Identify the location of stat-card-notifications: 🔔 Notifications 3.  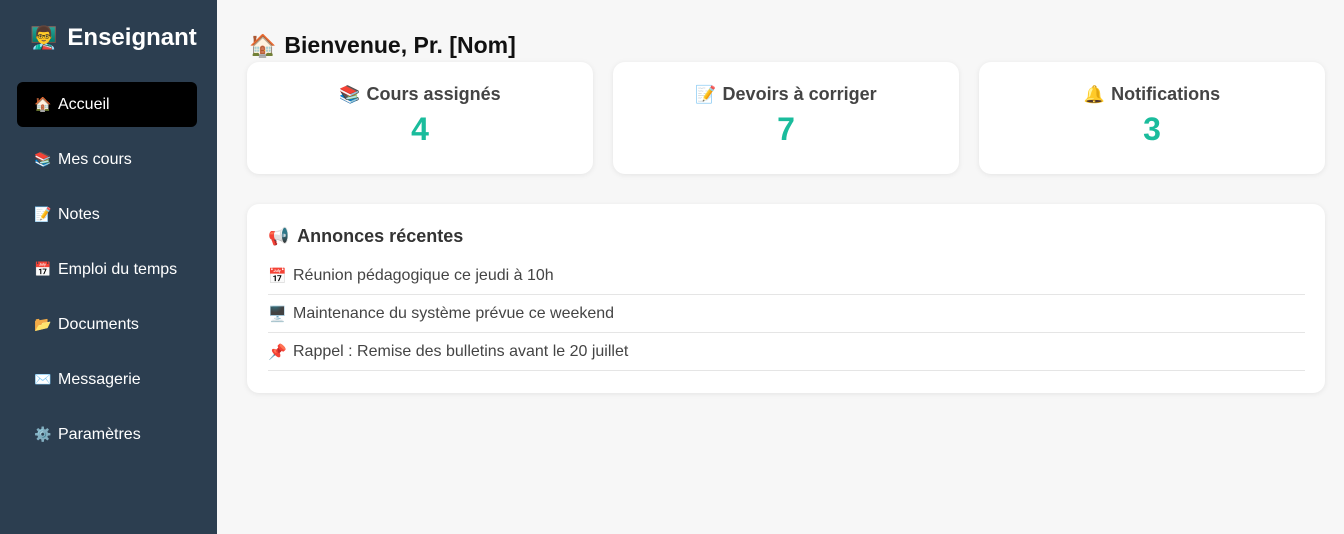
(1152, 118).